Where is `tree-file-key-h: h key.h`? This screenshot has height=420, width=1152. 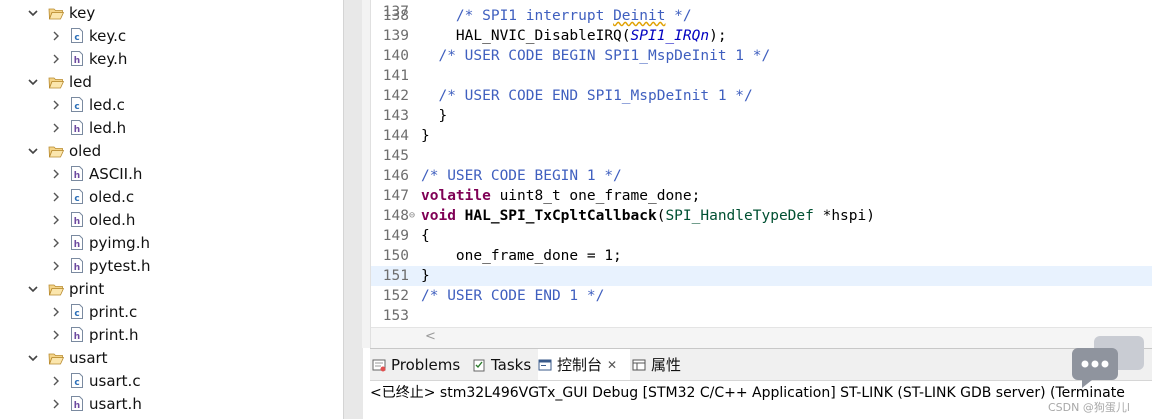 tree-file-key-h: h key.h is located at coordinates (88, 58).